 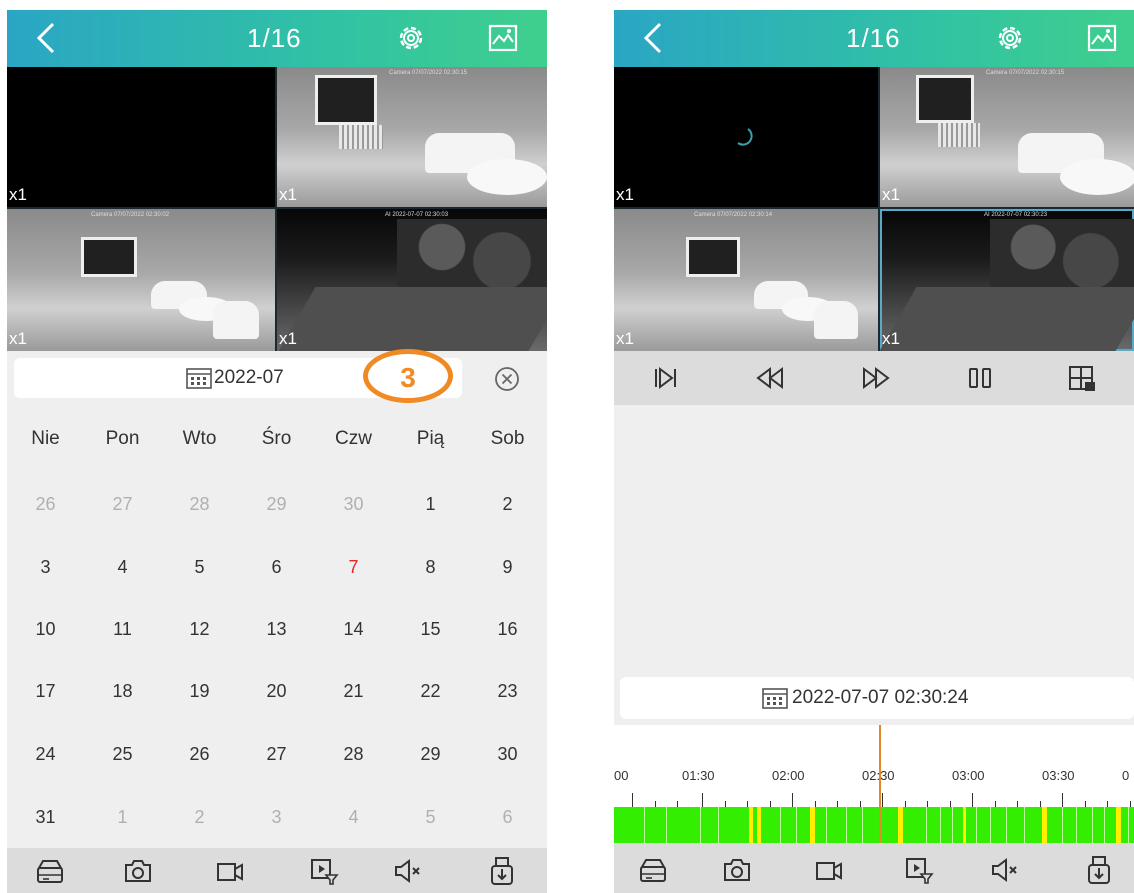 What do you see at coordinates (353, 691) in the screenshot?
I see `calendar-day: 21` at bounding box center [353, 691].